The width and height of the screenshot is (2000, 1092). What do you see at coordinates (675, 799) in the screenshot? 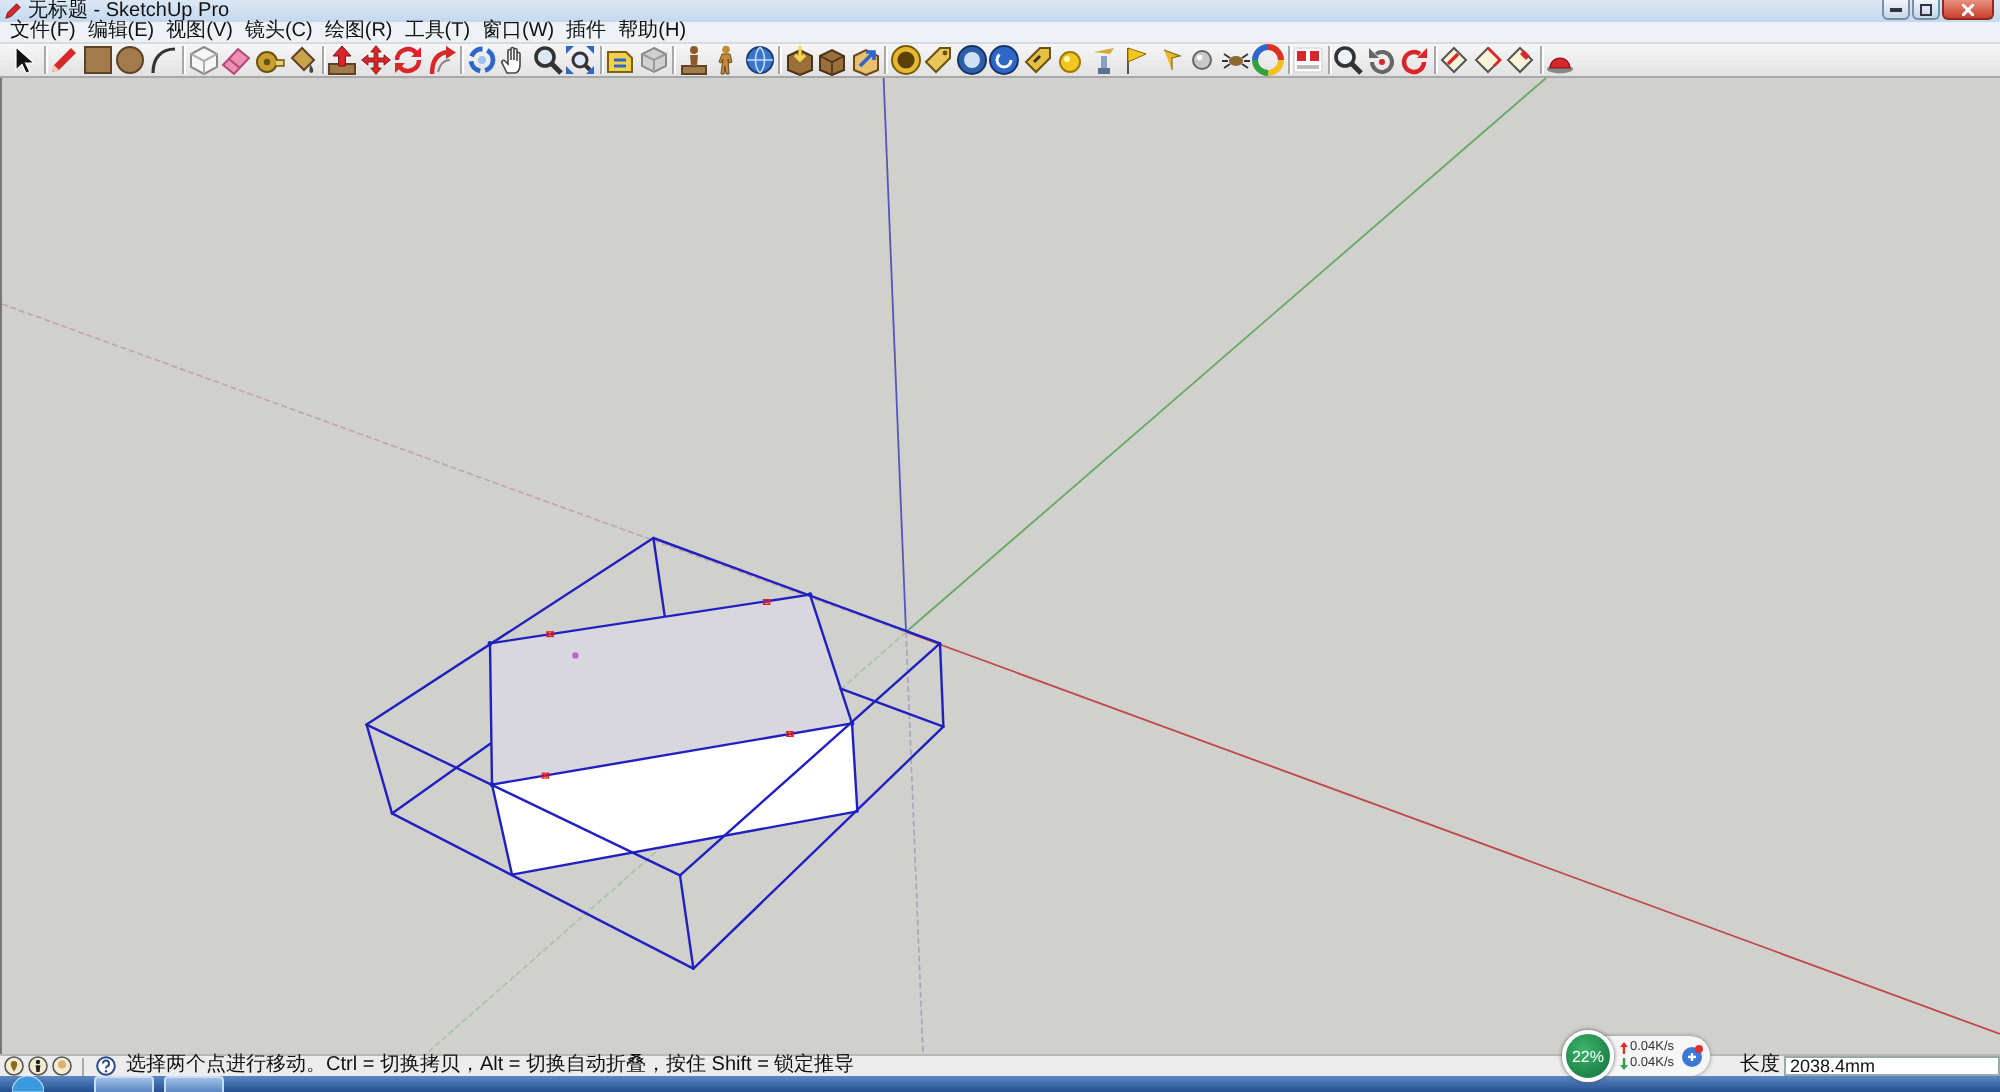
I see `folded-face` at bounding box center [675, 799].